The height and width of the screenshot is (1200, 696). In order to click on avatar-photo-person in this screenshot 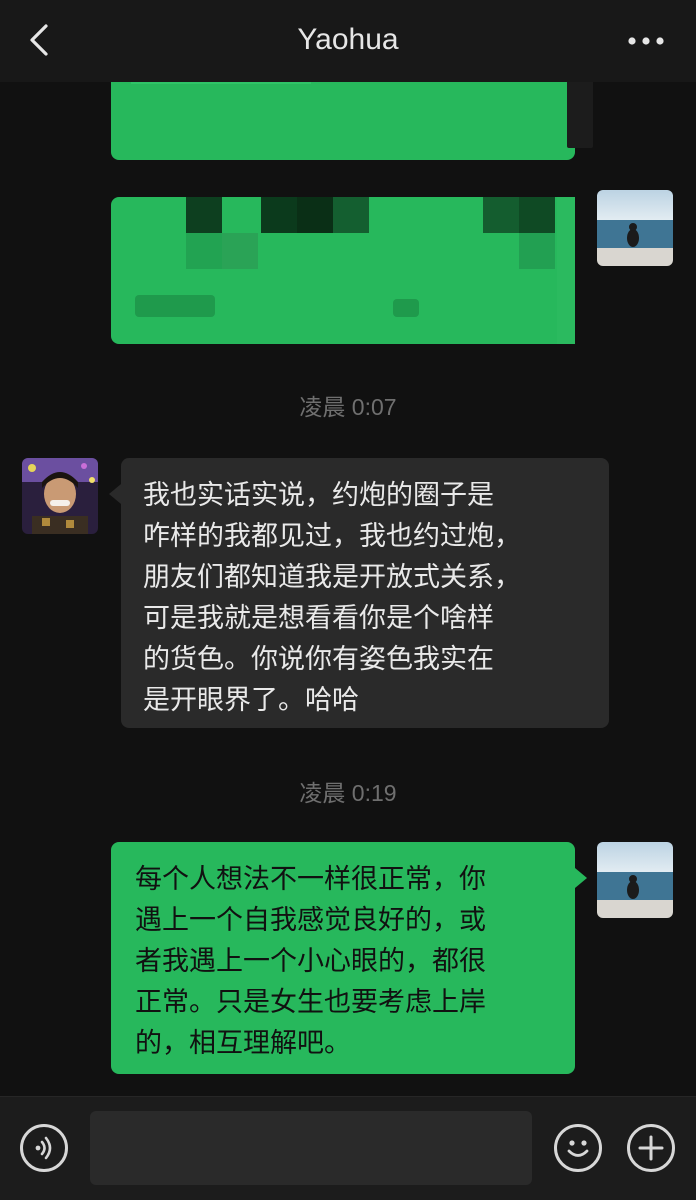, I will do `click(60, 496)`.